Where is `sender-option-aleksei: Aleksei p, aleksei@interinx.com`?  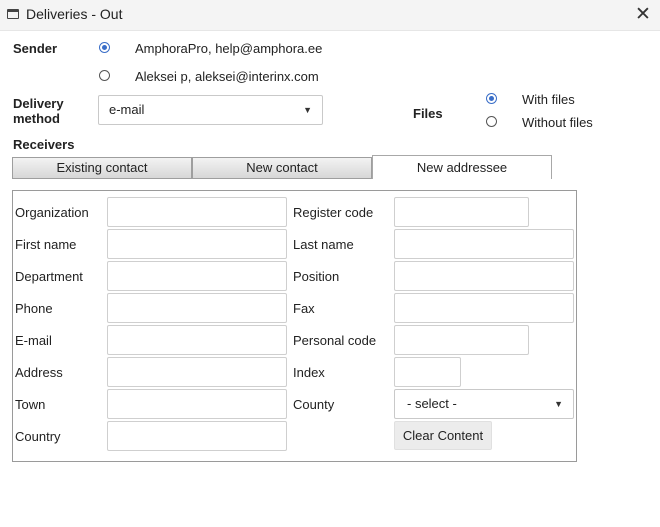
sender-option-aleksei: Aleksei p, aleksei@interinx.com is located at coordinates (227, 76).